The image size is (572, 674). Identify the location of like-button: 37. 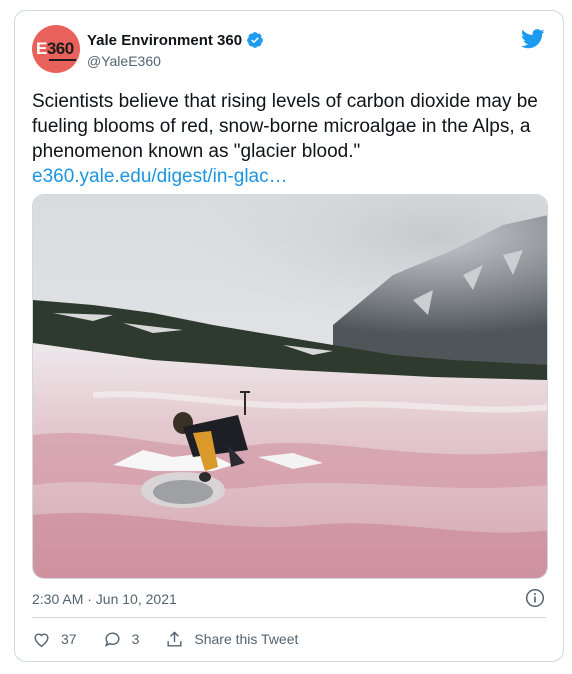
(54, 639).